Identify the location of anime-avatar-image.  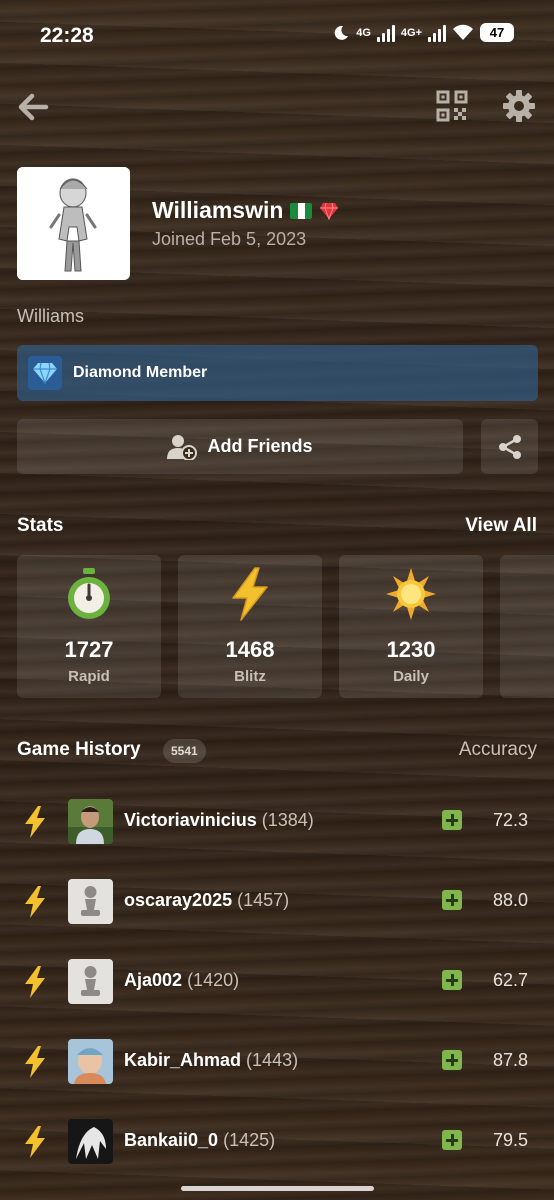
(73, 223).